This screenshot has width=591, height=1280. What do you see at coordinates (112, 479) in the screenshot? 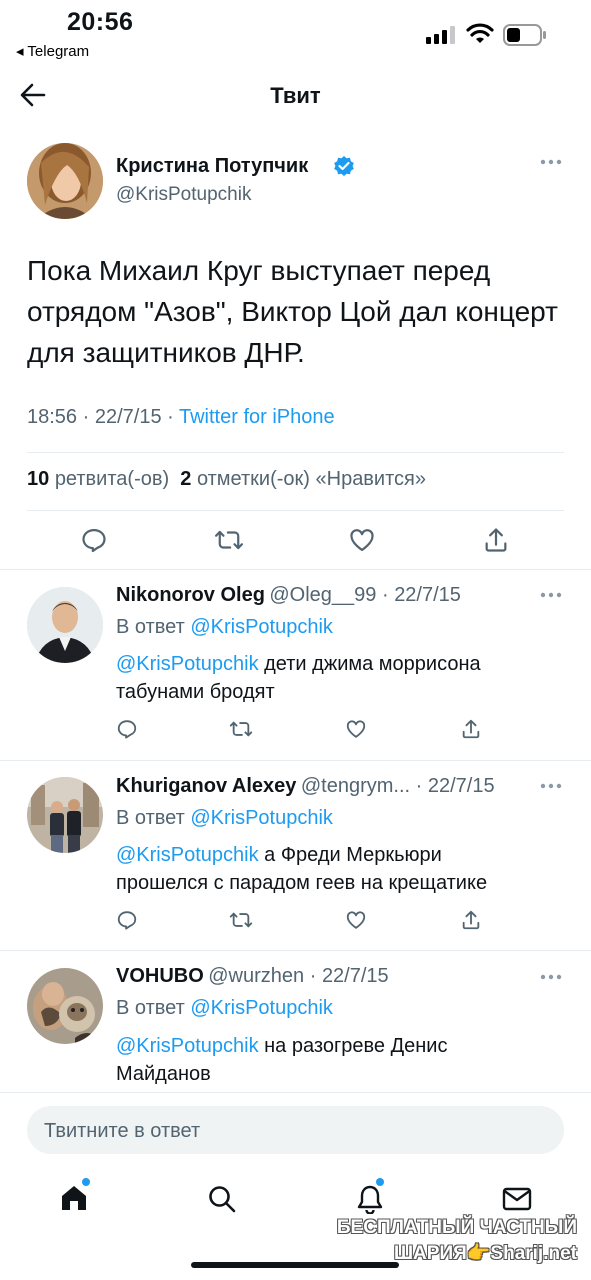
I see `retweets-label: ретвита(-ов)` at bounding box center [112, 479].